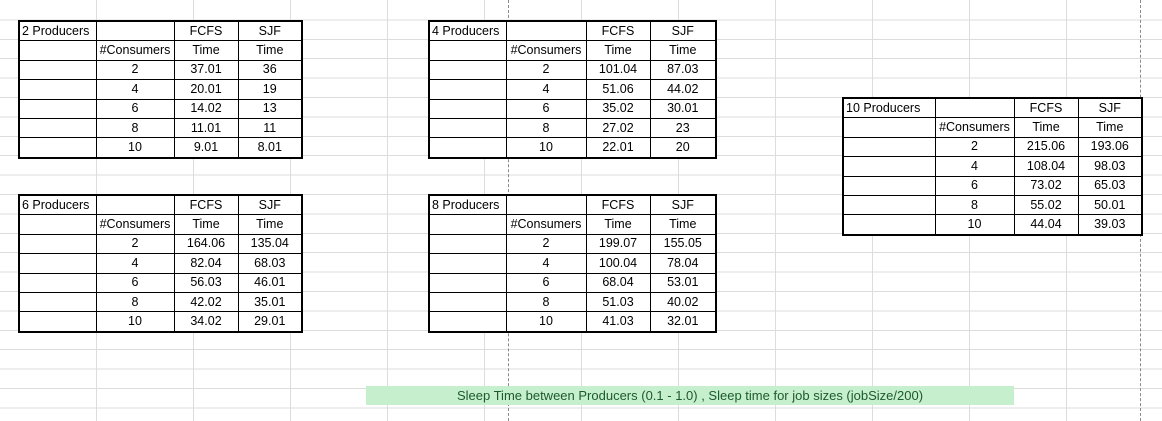 Image resolution: width=1162 pixels, height=421 pixels. Describe the element at coordinates (618, 322) in the screenshot. I see `fcfs-time-cell: 41.03` at that location.